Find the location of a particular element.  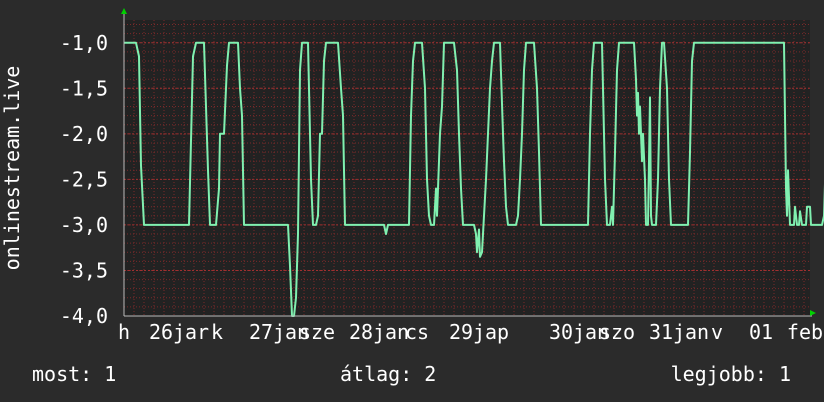

x-tick-label: febr is located at coordinates (805, 332).